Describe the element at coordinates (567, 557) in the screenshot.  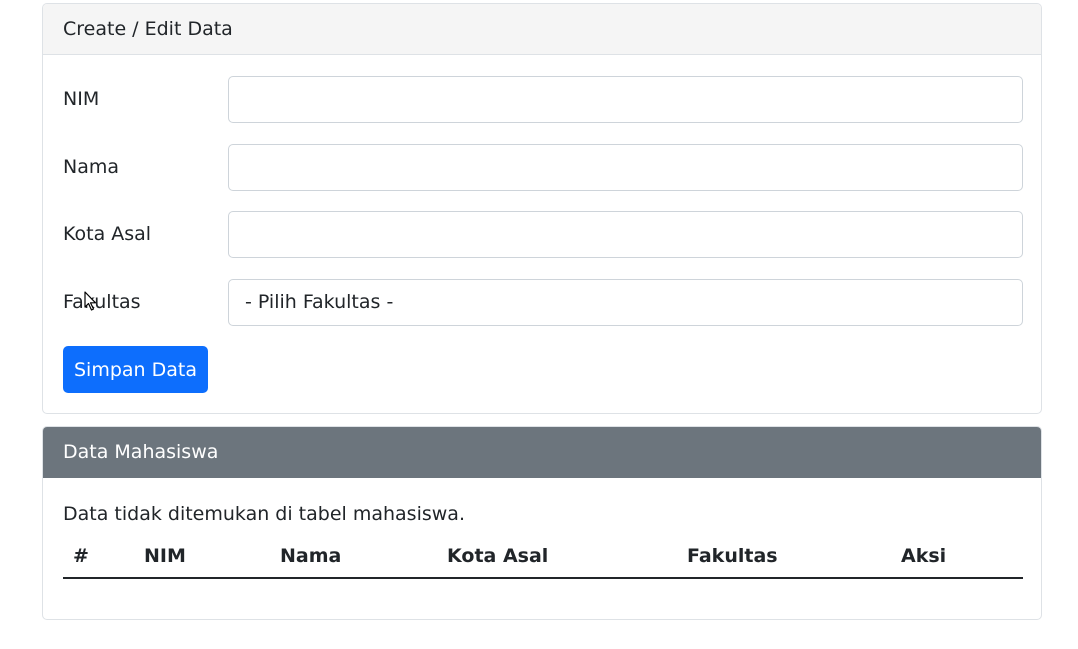
I see `column-header-kota-asal: Kota Asal` at that location.